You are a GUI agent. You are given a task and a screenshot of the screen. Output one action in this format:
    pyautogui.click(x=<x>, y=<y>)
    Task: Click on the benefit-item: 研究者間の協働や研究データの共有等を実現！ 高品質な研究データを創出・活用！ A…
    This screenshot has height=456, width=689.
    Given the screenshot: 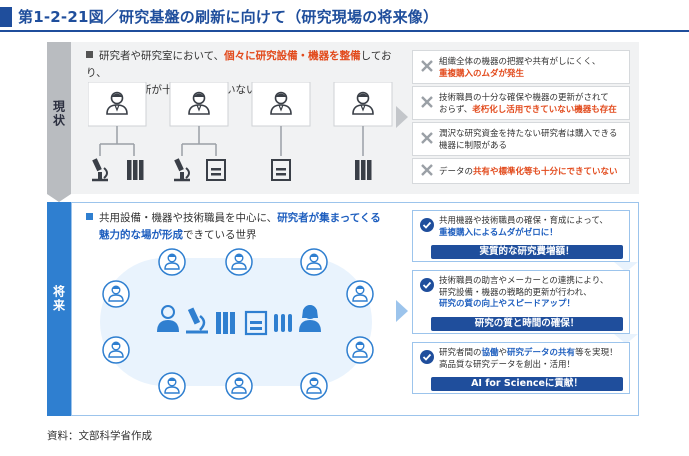 What is the action you would take?
    pyautogui.click(x=521, y=368)
    